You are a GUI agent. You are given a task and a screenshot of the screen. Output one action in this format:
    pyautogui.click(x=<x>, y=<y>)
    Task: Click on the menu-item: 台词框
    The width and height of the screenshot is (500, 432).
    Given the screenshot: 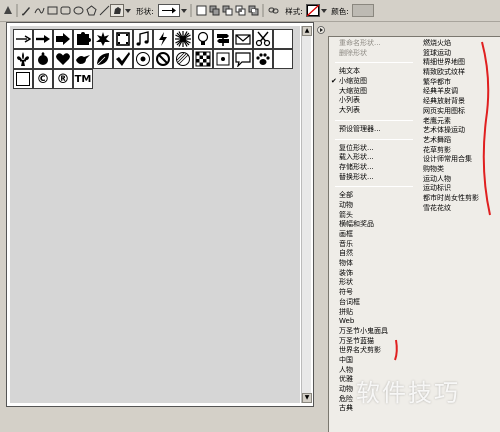 What is the action you would take?
    pyautogui.click(x=373, y=303)
    